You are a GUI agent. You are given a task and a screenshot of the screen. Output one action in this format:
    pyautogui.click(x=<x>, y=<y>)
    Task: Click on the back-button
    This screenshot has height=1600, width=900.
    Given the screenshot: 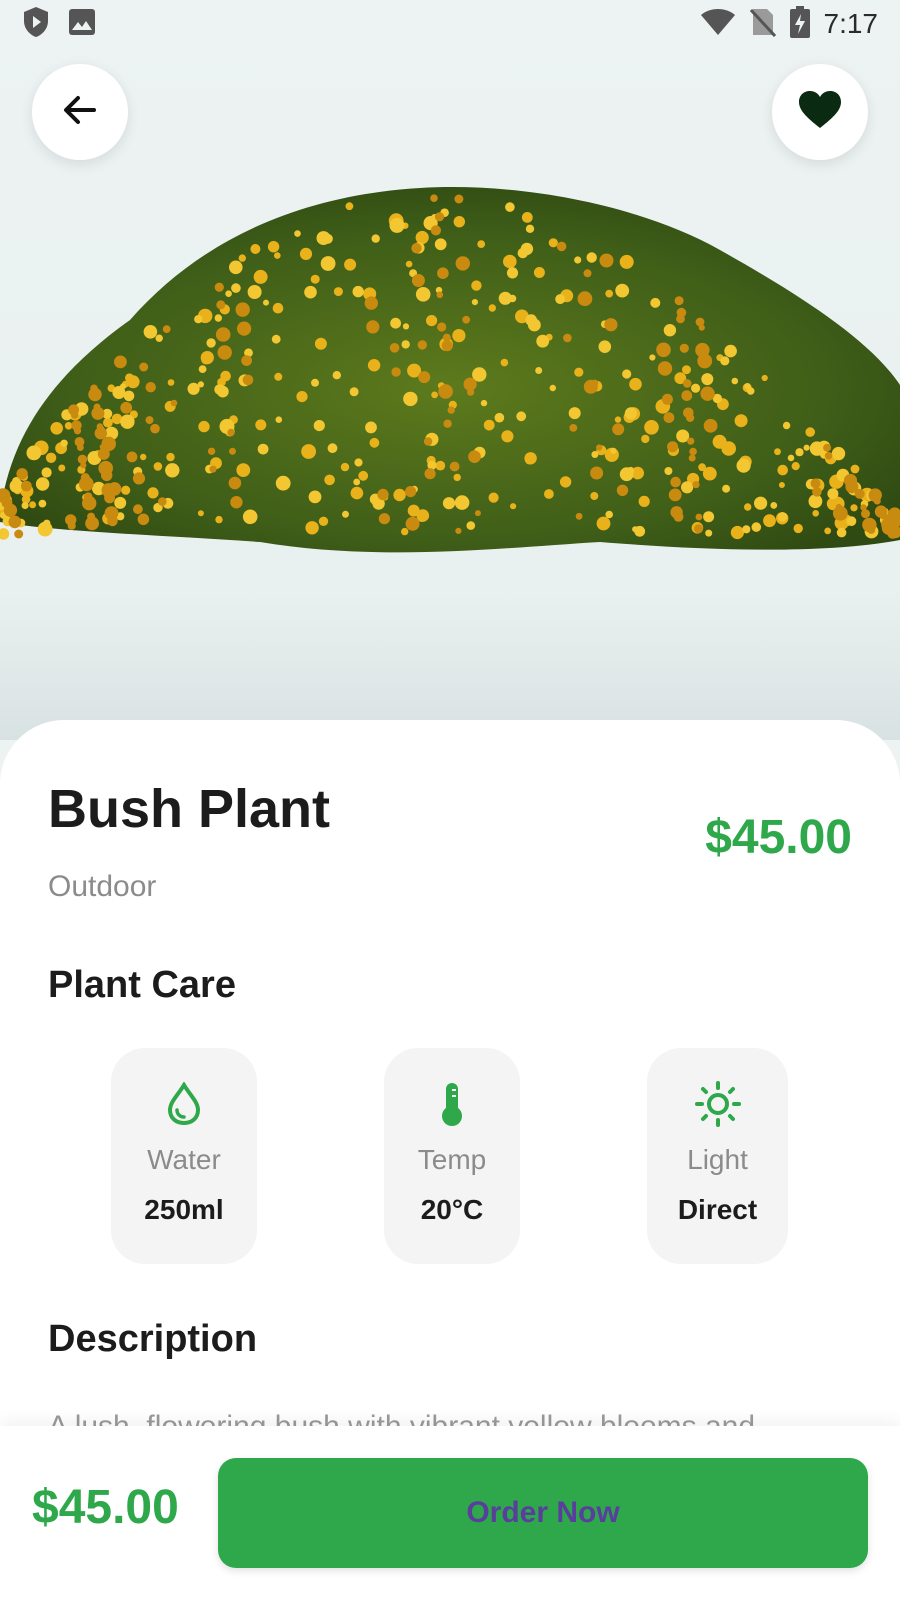 What is the action you would take?
    pyautogui.click(x=80, y=112)
    